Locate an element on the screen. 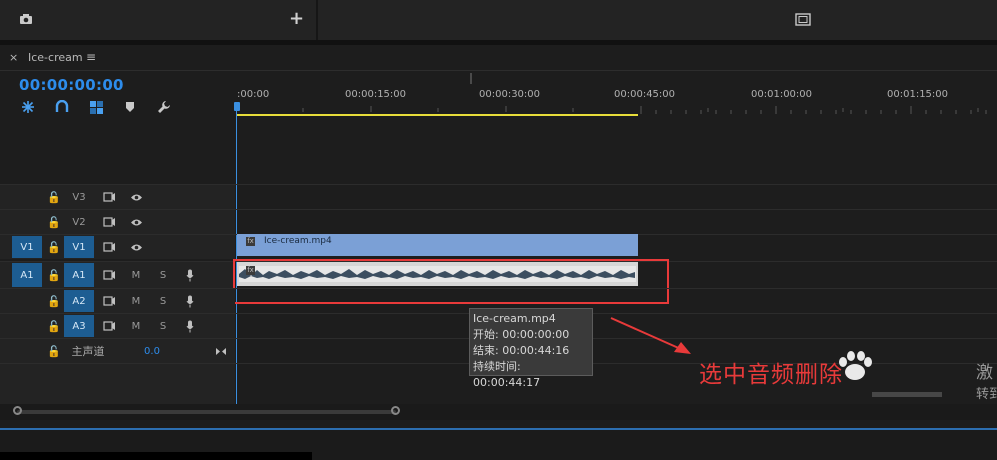 The width and height of the screenshot is (997, 460). track-a3-header: 🔓 A3 M S is located at coordinates (117, 326).